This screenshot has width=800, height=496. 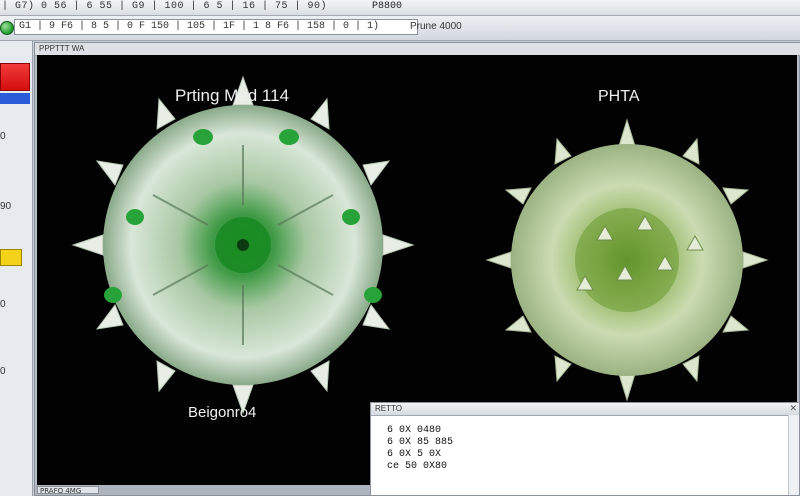 I want to click on side-text: 90, so click(x=6, y=206).